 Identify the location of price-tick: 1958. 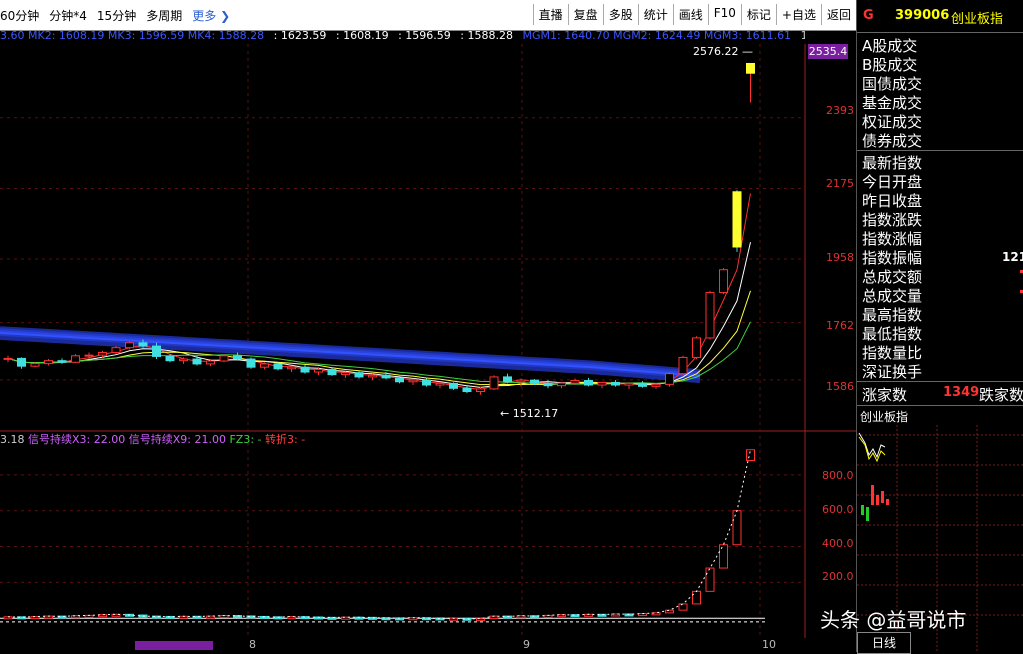
(840, 257).